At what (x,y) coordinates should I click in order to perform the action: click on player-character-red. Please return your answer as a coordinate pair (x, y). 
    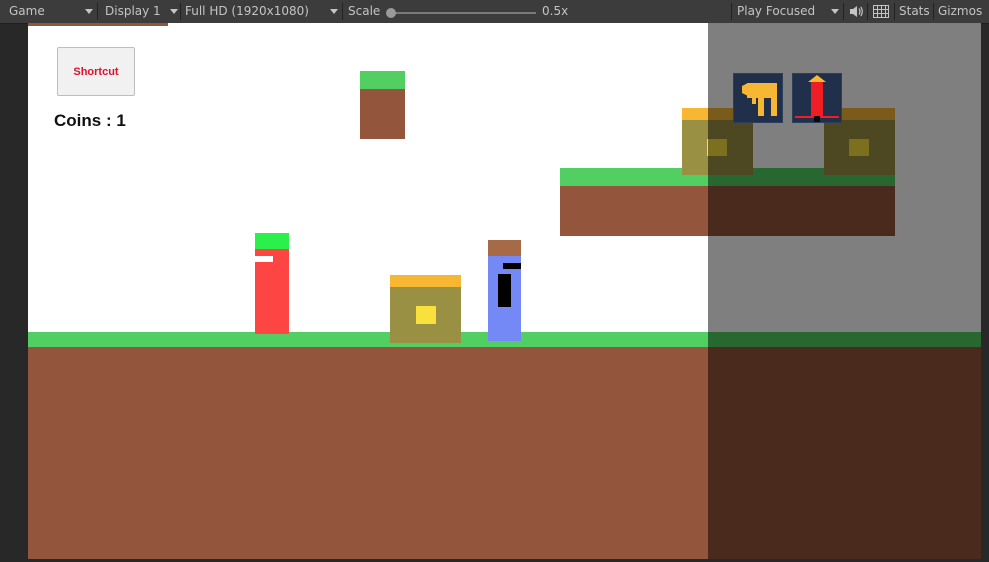
    Looking at the image, I should click on (272, 283).